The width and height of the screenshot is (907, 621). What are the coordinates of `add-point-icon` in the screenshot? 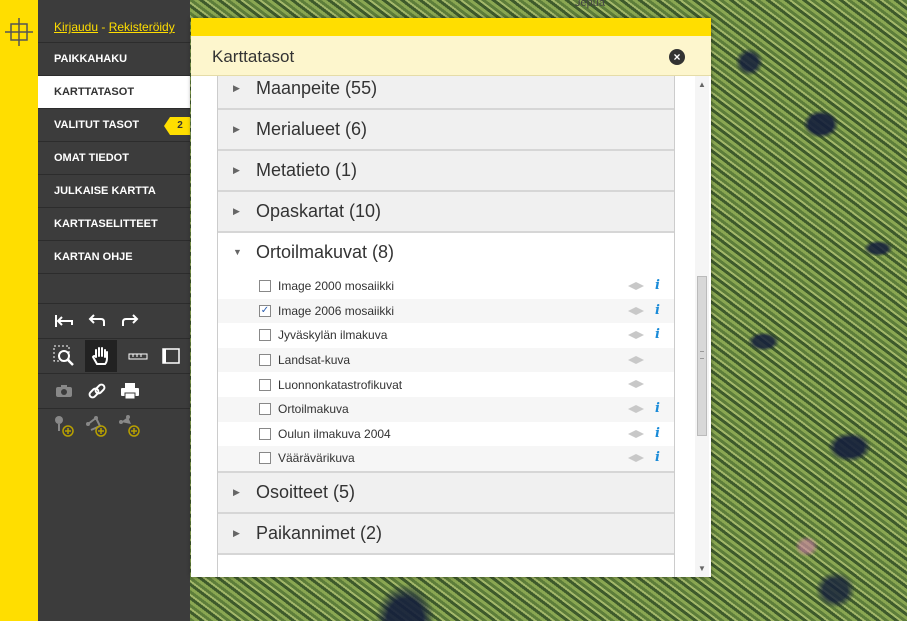 It's located at (64, 426).